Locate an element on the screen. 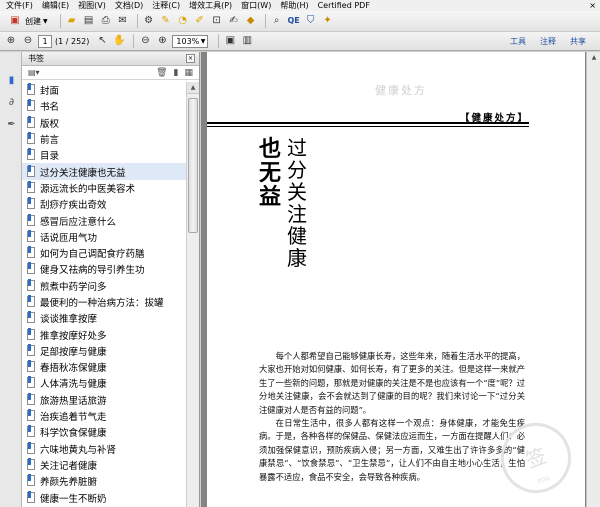 The image size is (600, 507). hand-tool-icon: ✋ is located at coordinates (119, 41).